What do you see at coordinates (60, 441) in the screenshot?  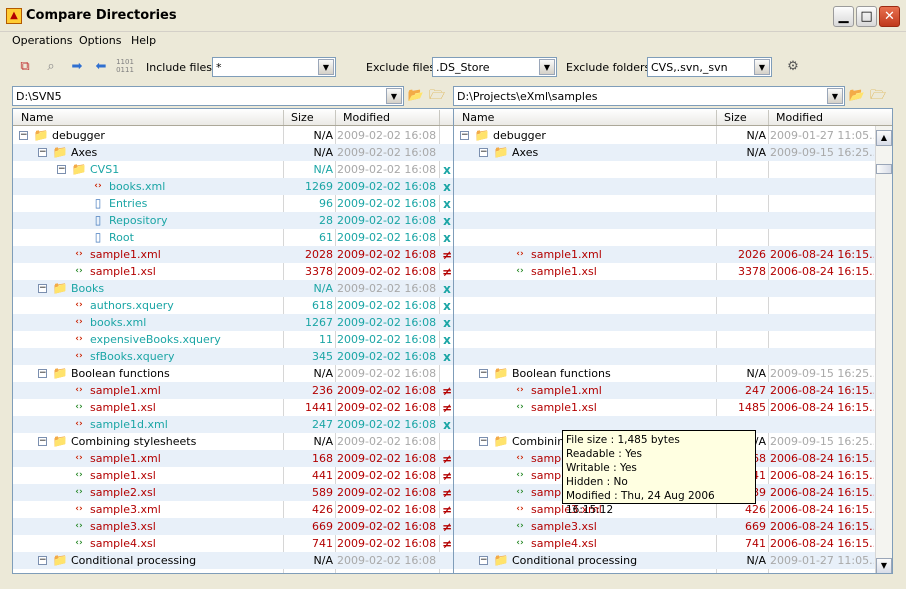 I see `folder-icon: 📁` at bounding box center [60, 441].